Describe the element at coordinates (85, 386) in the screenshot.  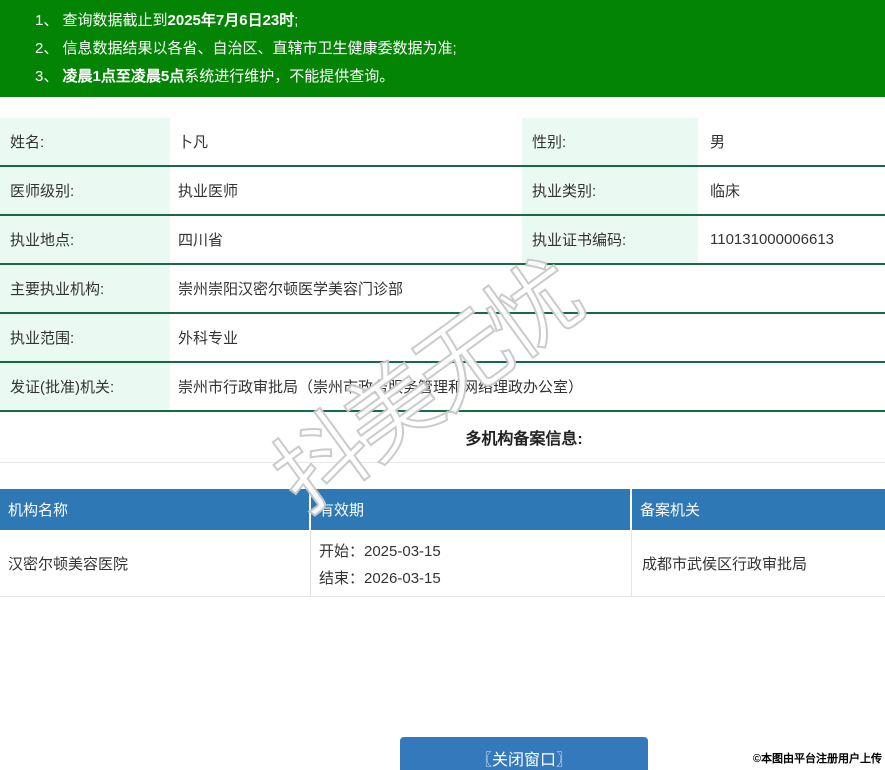
I see `issuing-authority-label: 发证(批准)机关:` at that location.